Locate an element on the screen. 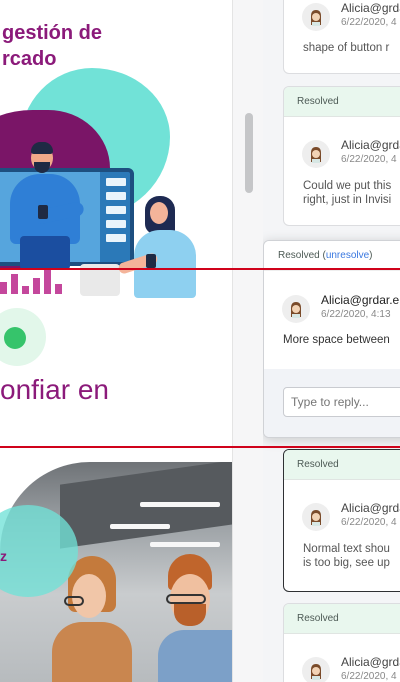  guide-line-bottom is located at coordinates (200, 447).